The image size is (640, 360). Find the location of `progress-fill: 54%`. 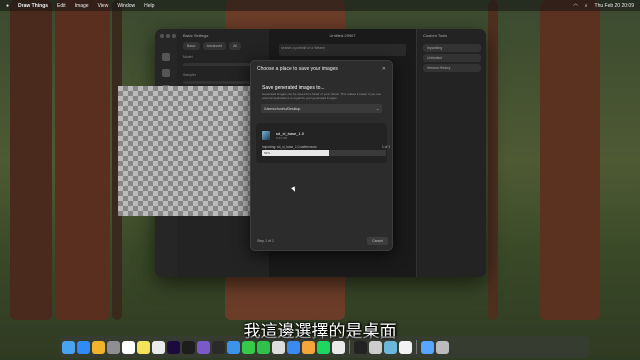

progress-fill: 54% is located at coordinates (295, 153).